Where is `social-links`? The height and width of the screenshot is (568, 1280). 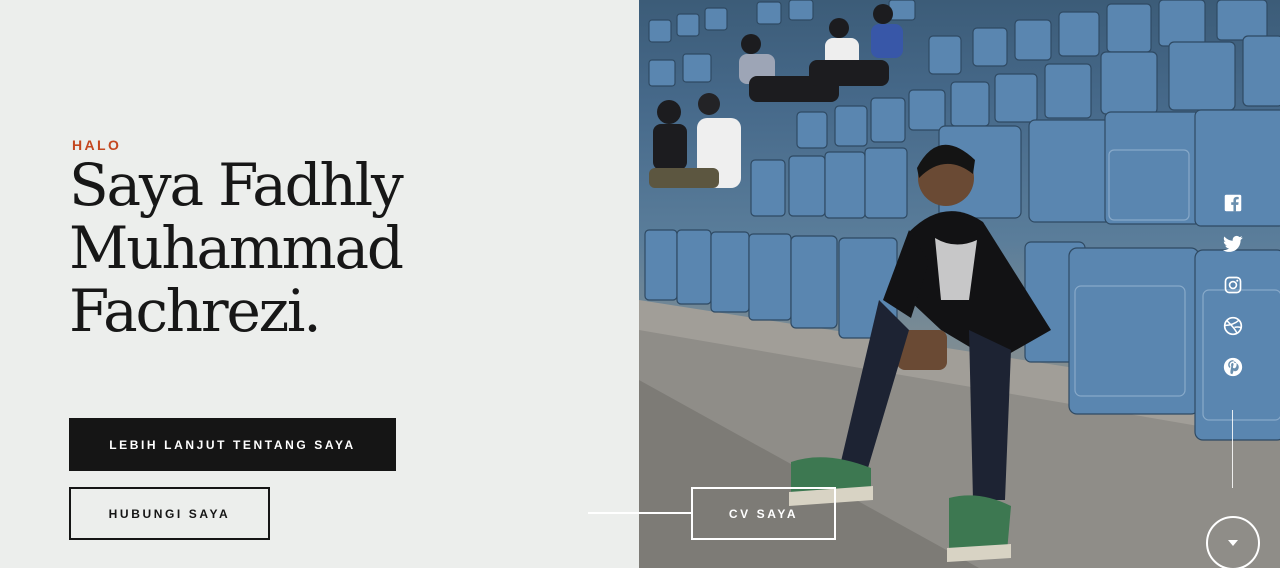
social-links is located at coordinates (1233, 285).